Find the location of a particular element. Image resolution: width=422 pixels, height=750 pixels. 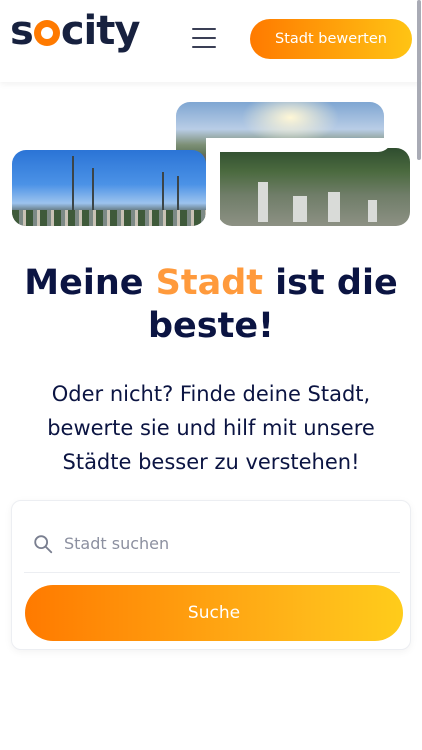

logo-o-mark is located at coordinates (46, 33).